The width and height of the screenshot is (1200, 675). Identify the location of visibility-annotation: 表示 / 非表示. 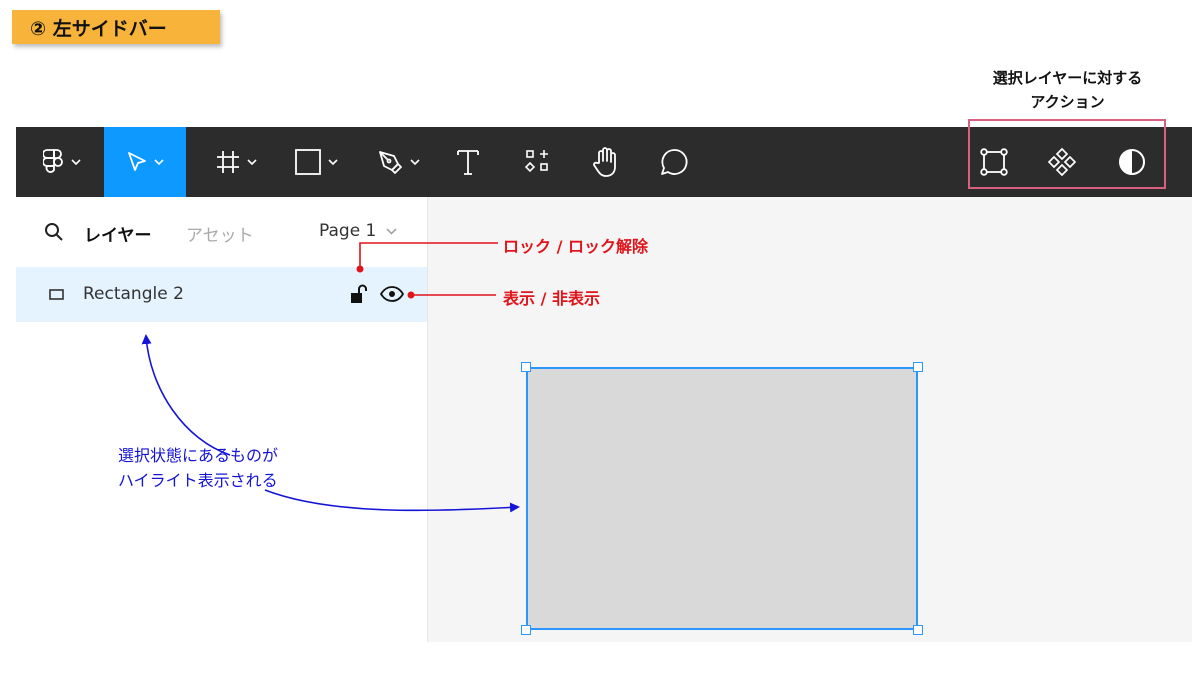
(551, 298).